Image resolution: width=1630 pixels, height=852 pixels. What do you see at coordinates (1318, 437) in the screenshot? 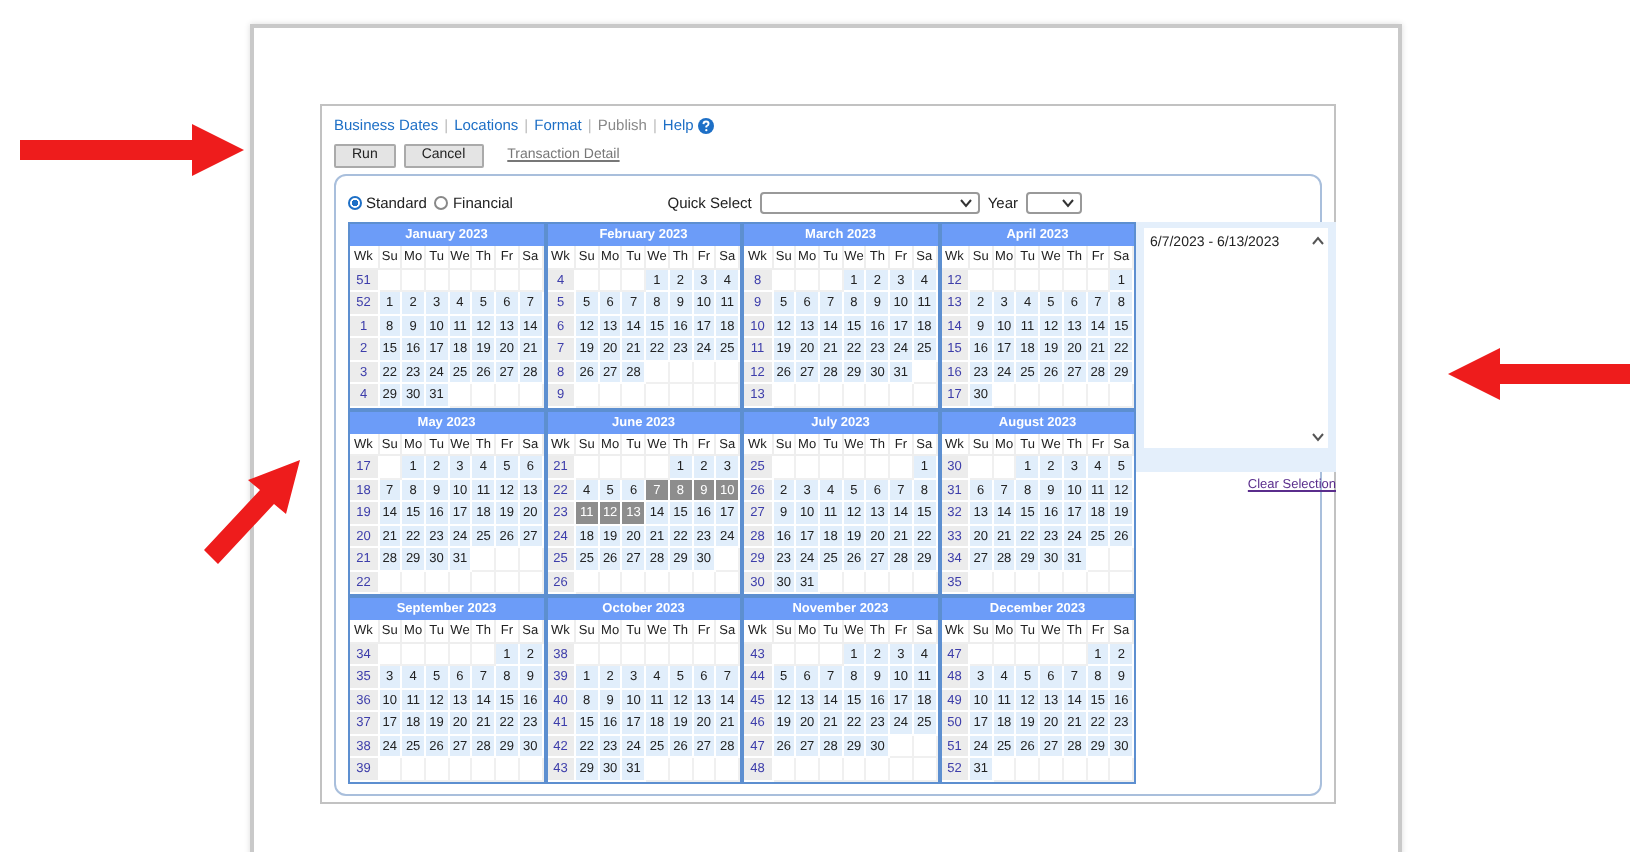
I see `scroll-down-icon` at bounding box center [1318, 437].